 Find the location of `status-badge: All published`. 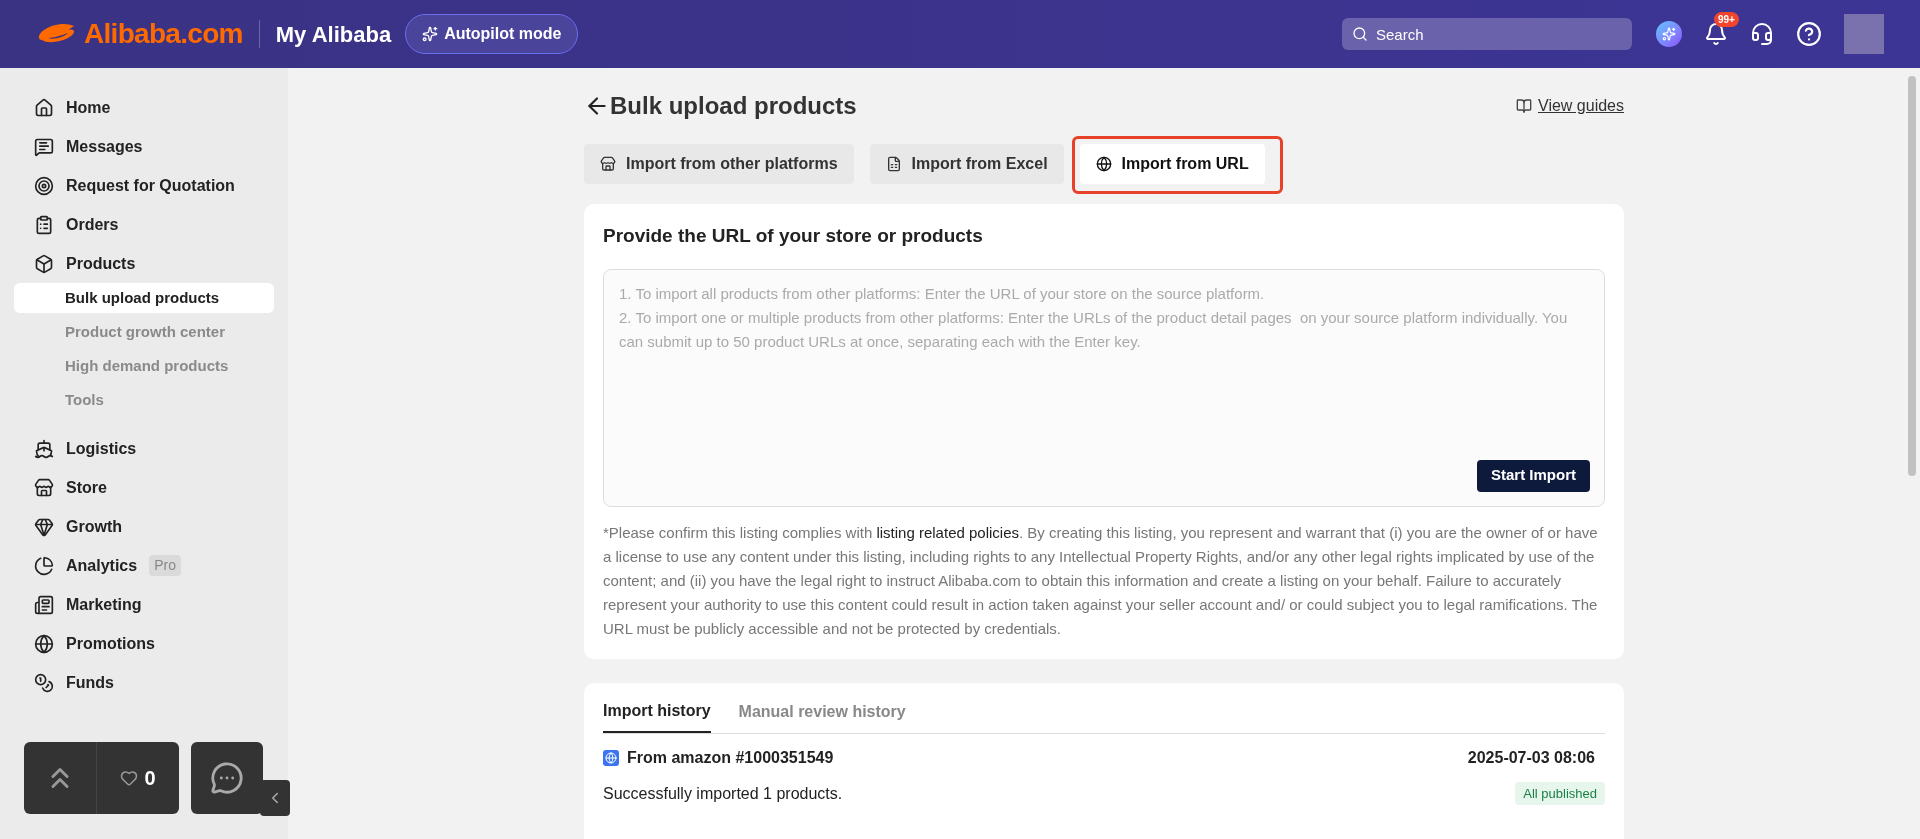

status-badge: All published is located at coordinates (1560, 793).